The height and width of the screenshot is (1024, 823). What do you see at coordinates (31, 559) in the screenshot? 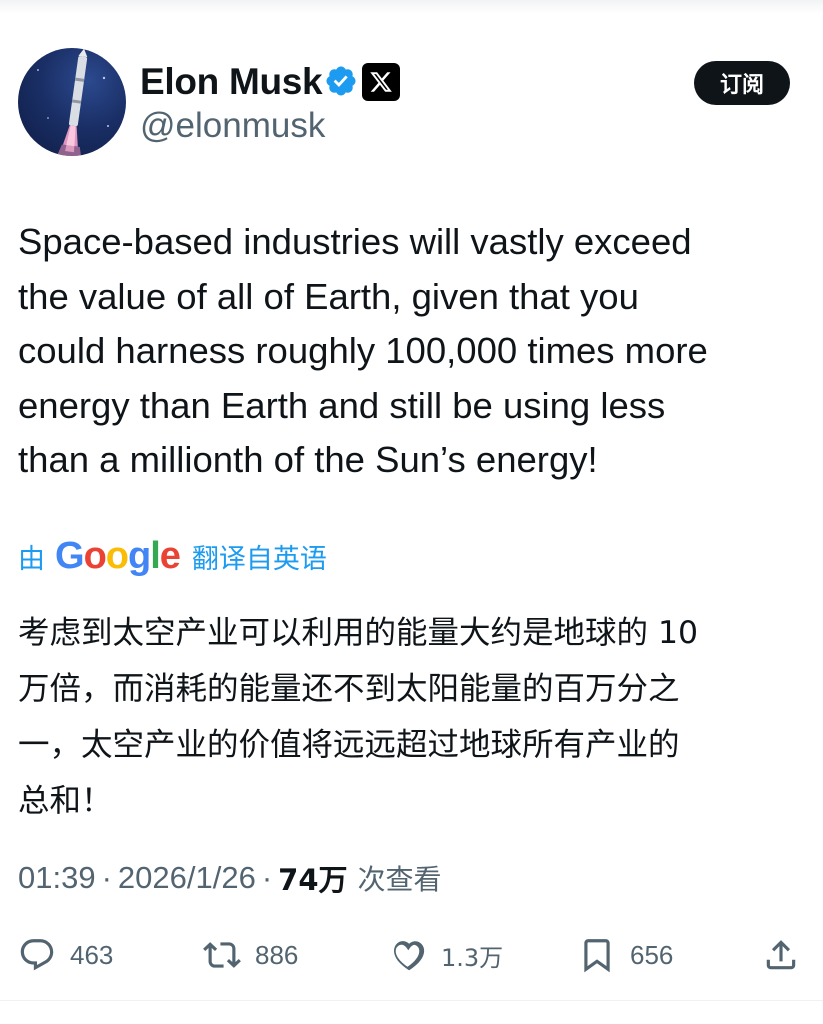
I see `translation-prefix: 由` at bounding box center [31, 559].